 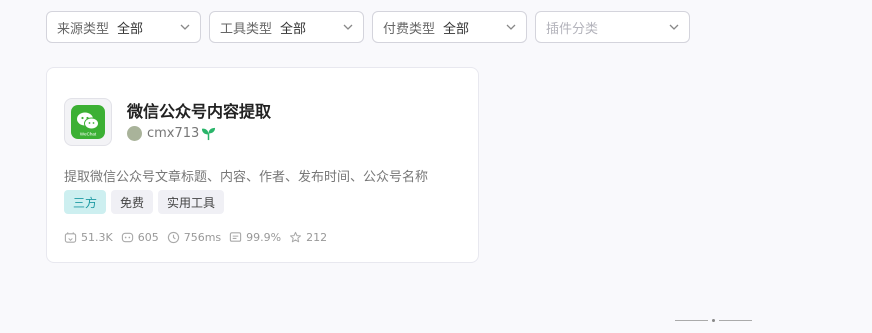 I want to click on tool-type-select: 工具类型 全部, so click(x=286, y=27).